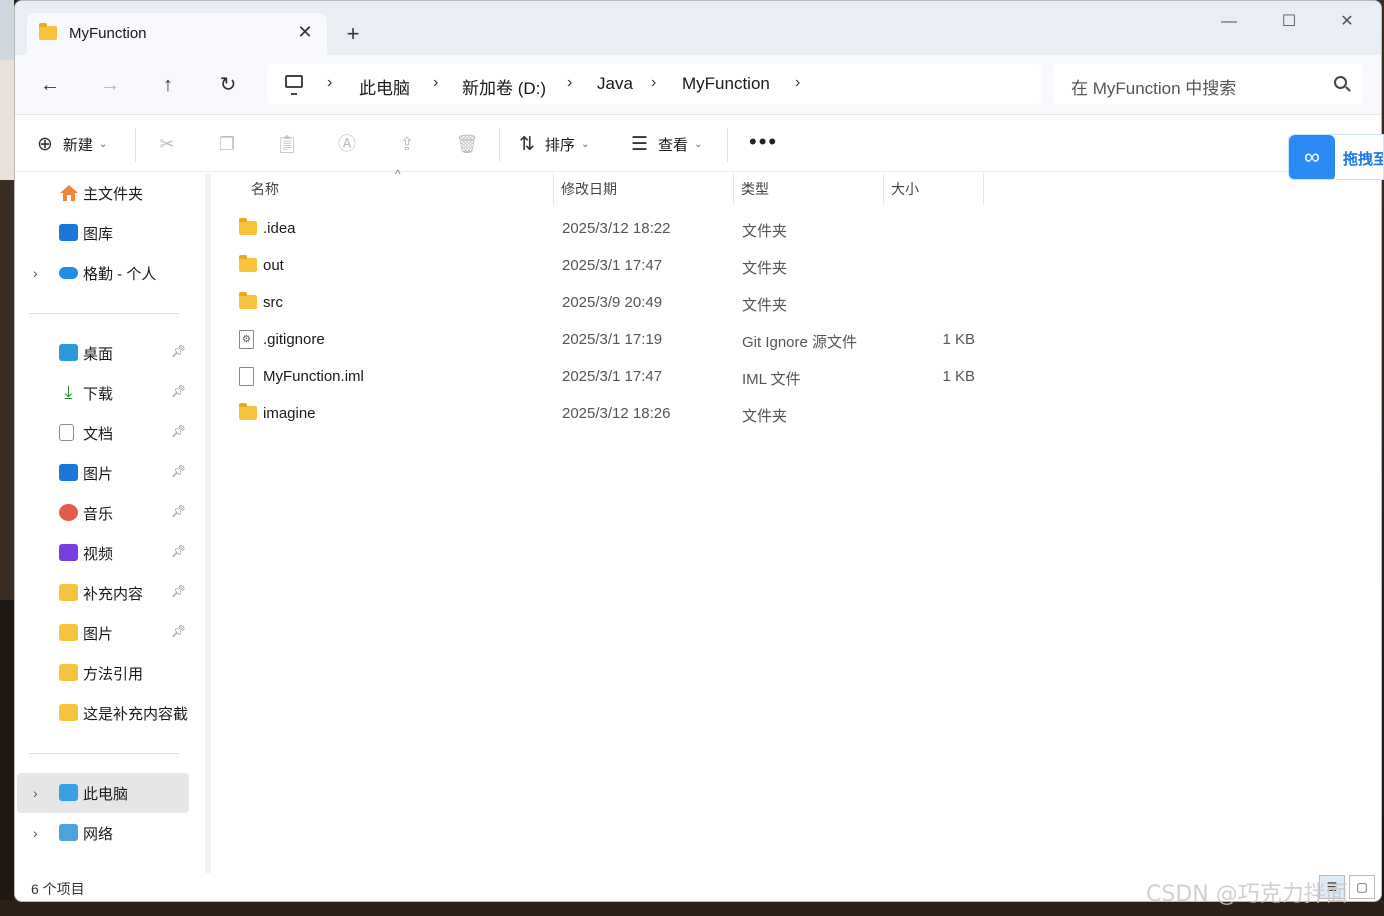 This screenshot has width=1384, height=916. I want to click on baidu-netdisk-widget: ∞ 拖拽至, so click(1336, 157).